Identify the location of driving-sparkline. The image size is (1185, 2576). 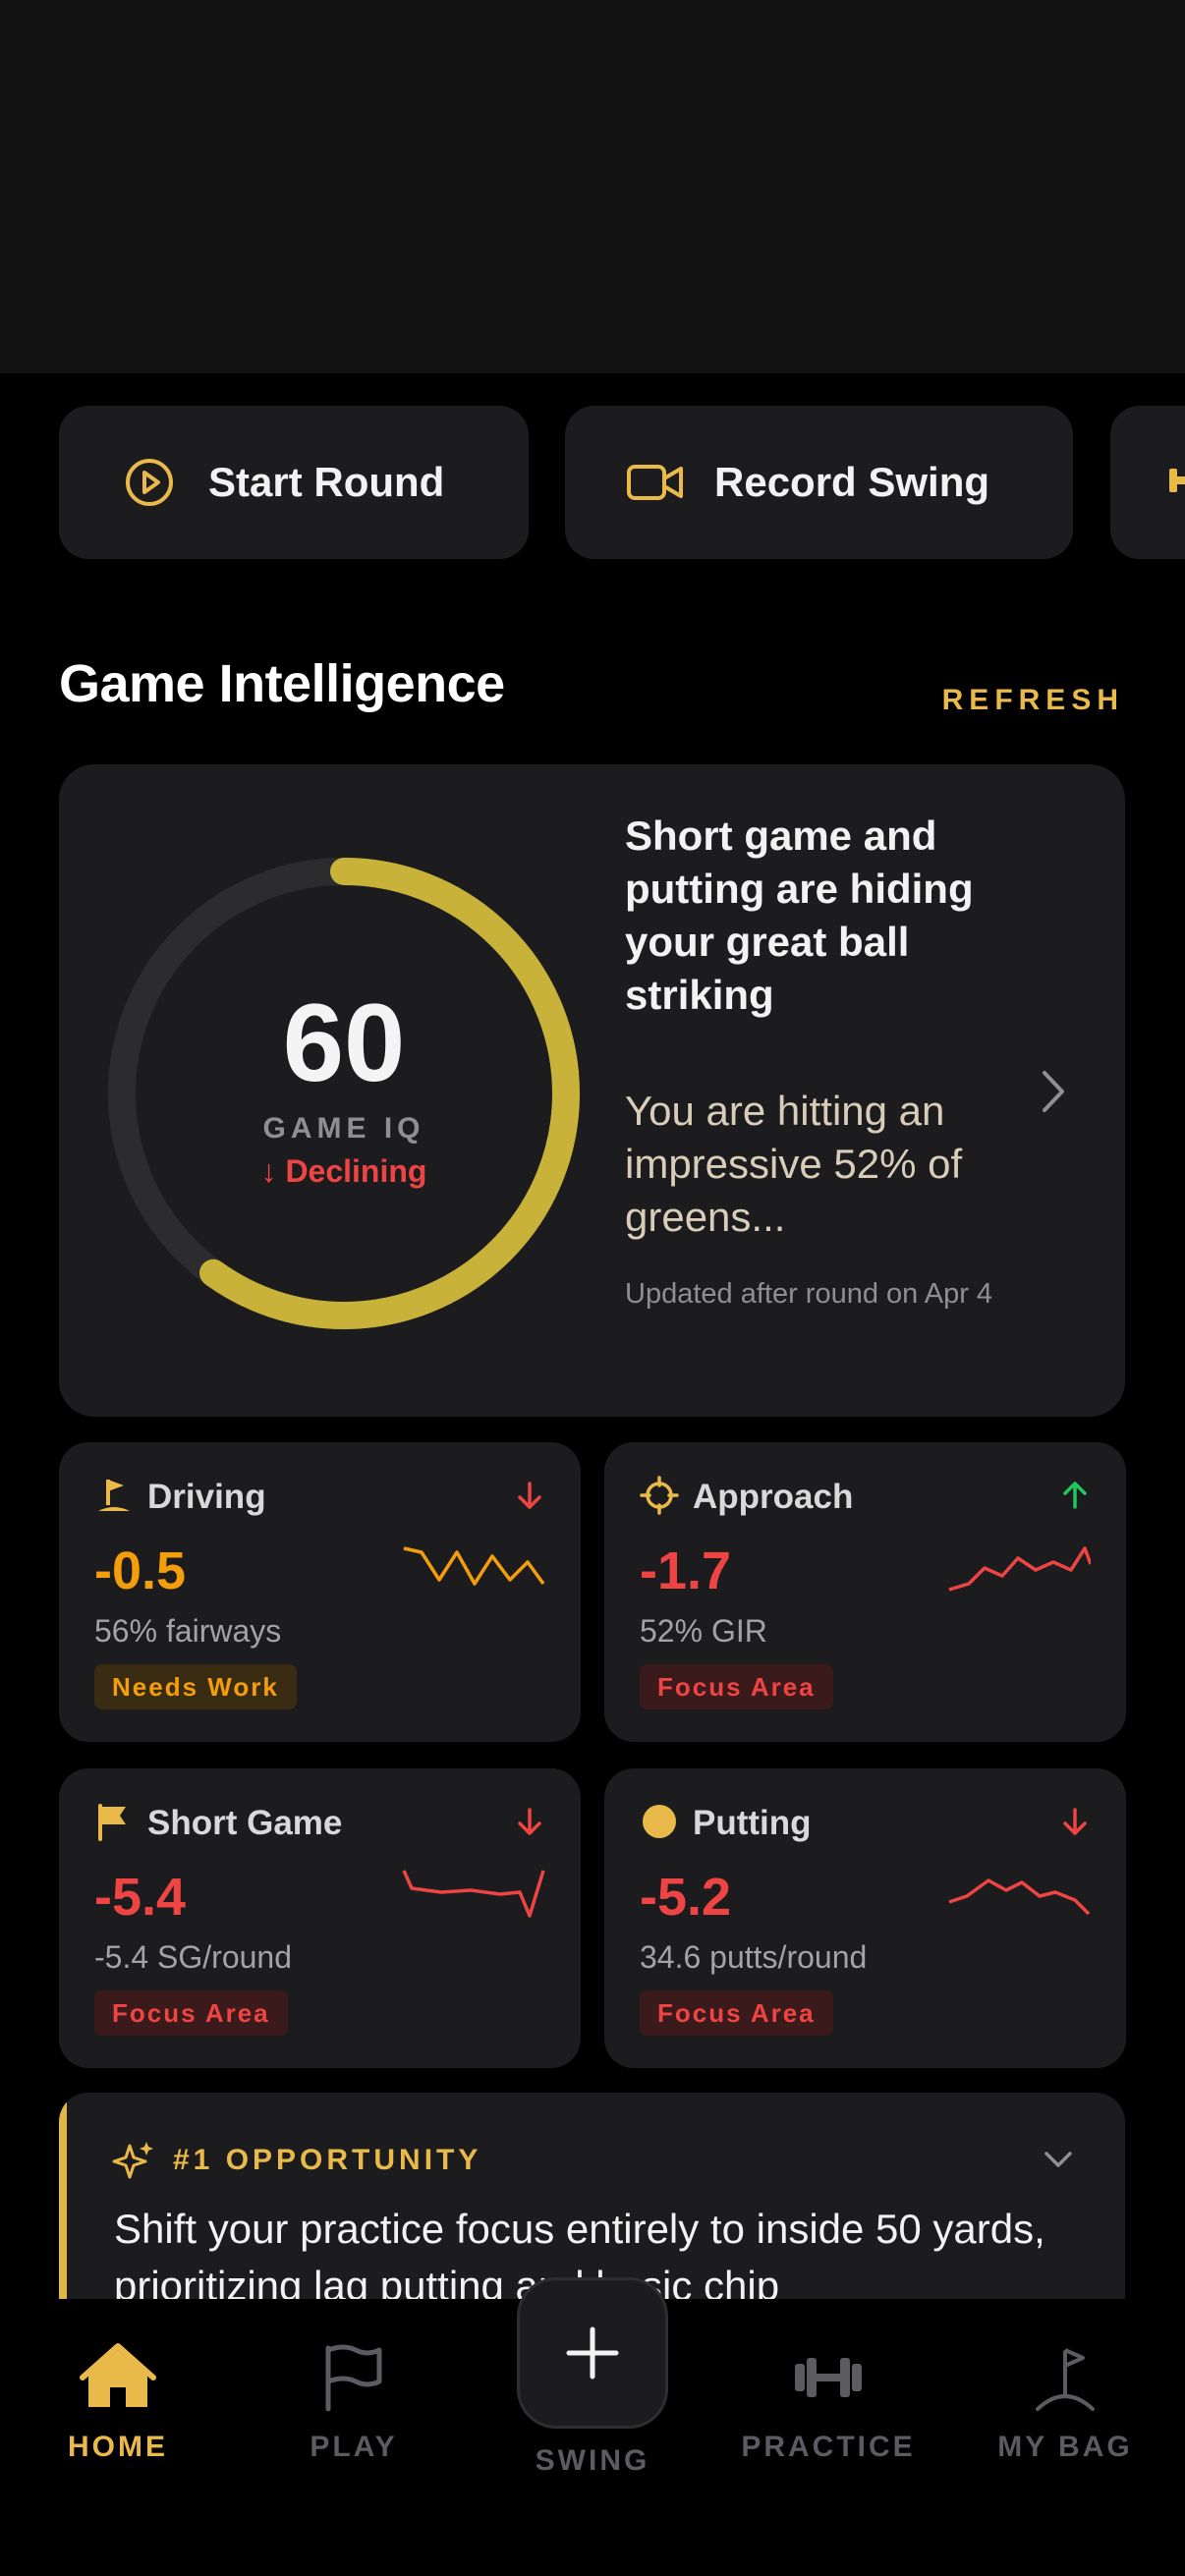
(474, 1566).